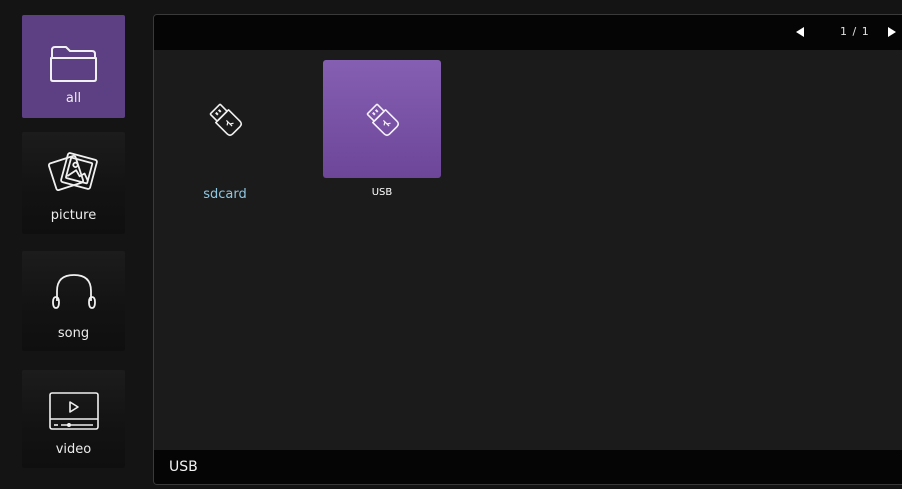  Describe the element at coordinates (73, 98) in the screenshot. I see `sidebar-item-label: all` at that location.